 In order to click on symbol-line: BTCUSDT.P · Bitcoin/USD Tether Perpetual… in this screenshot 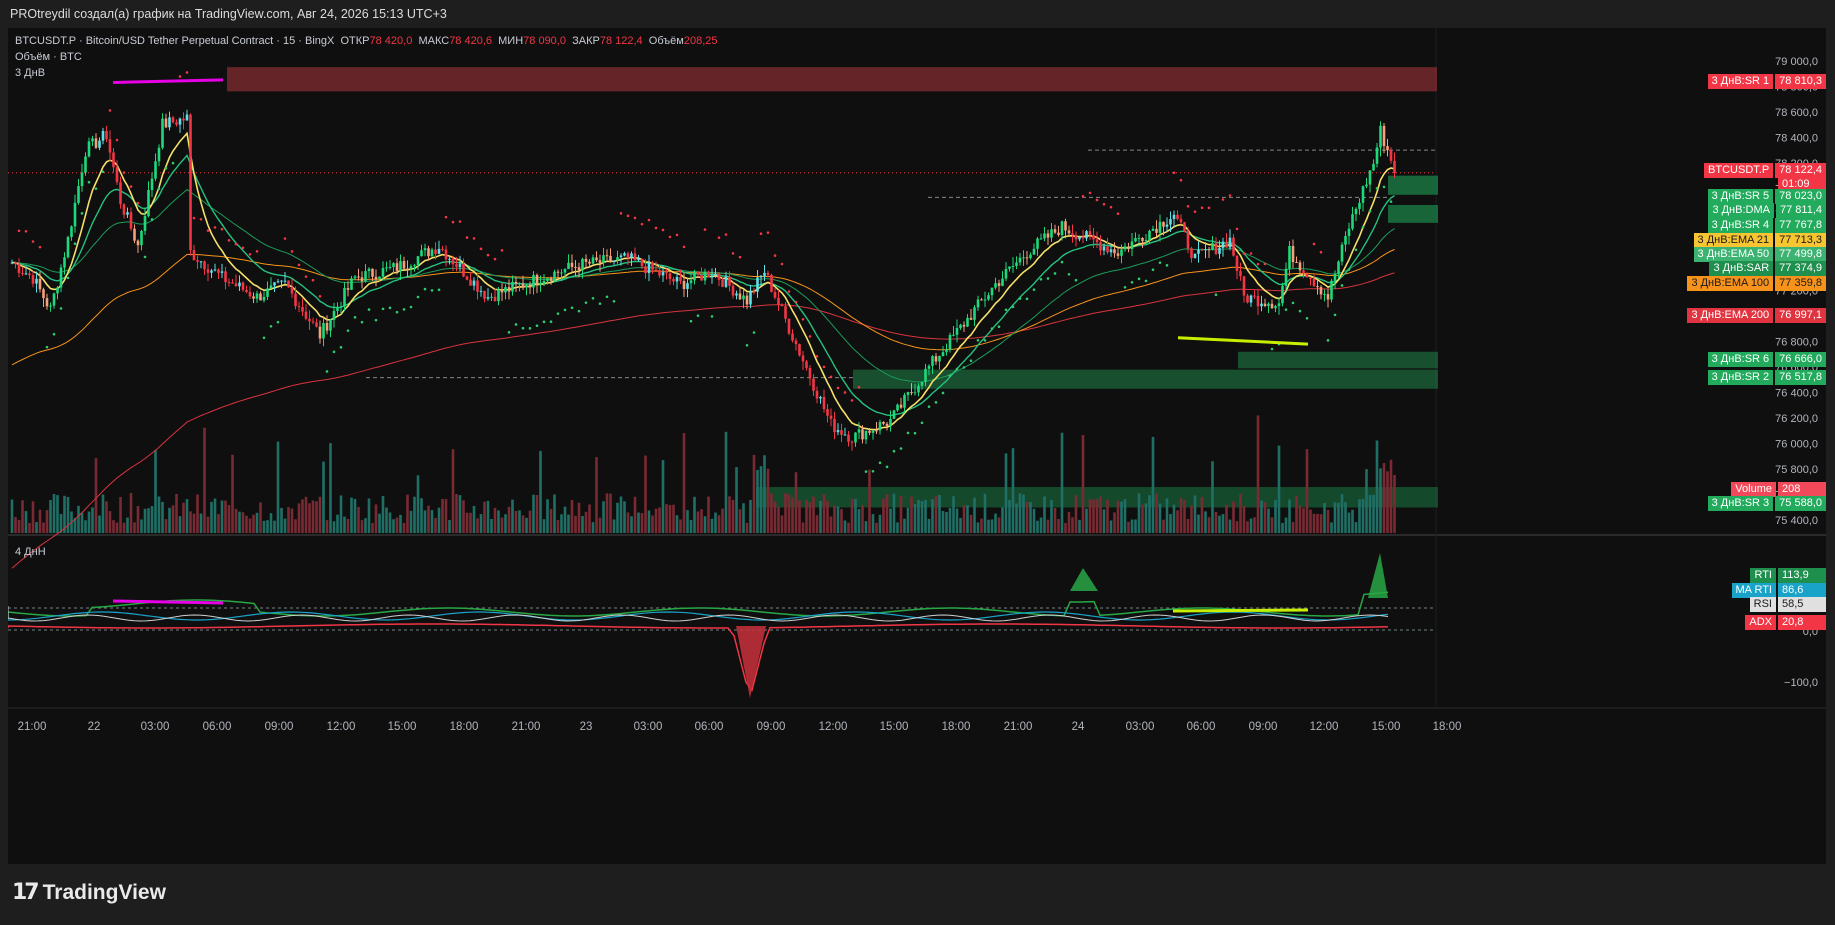, I will do `click(174, 41)`.